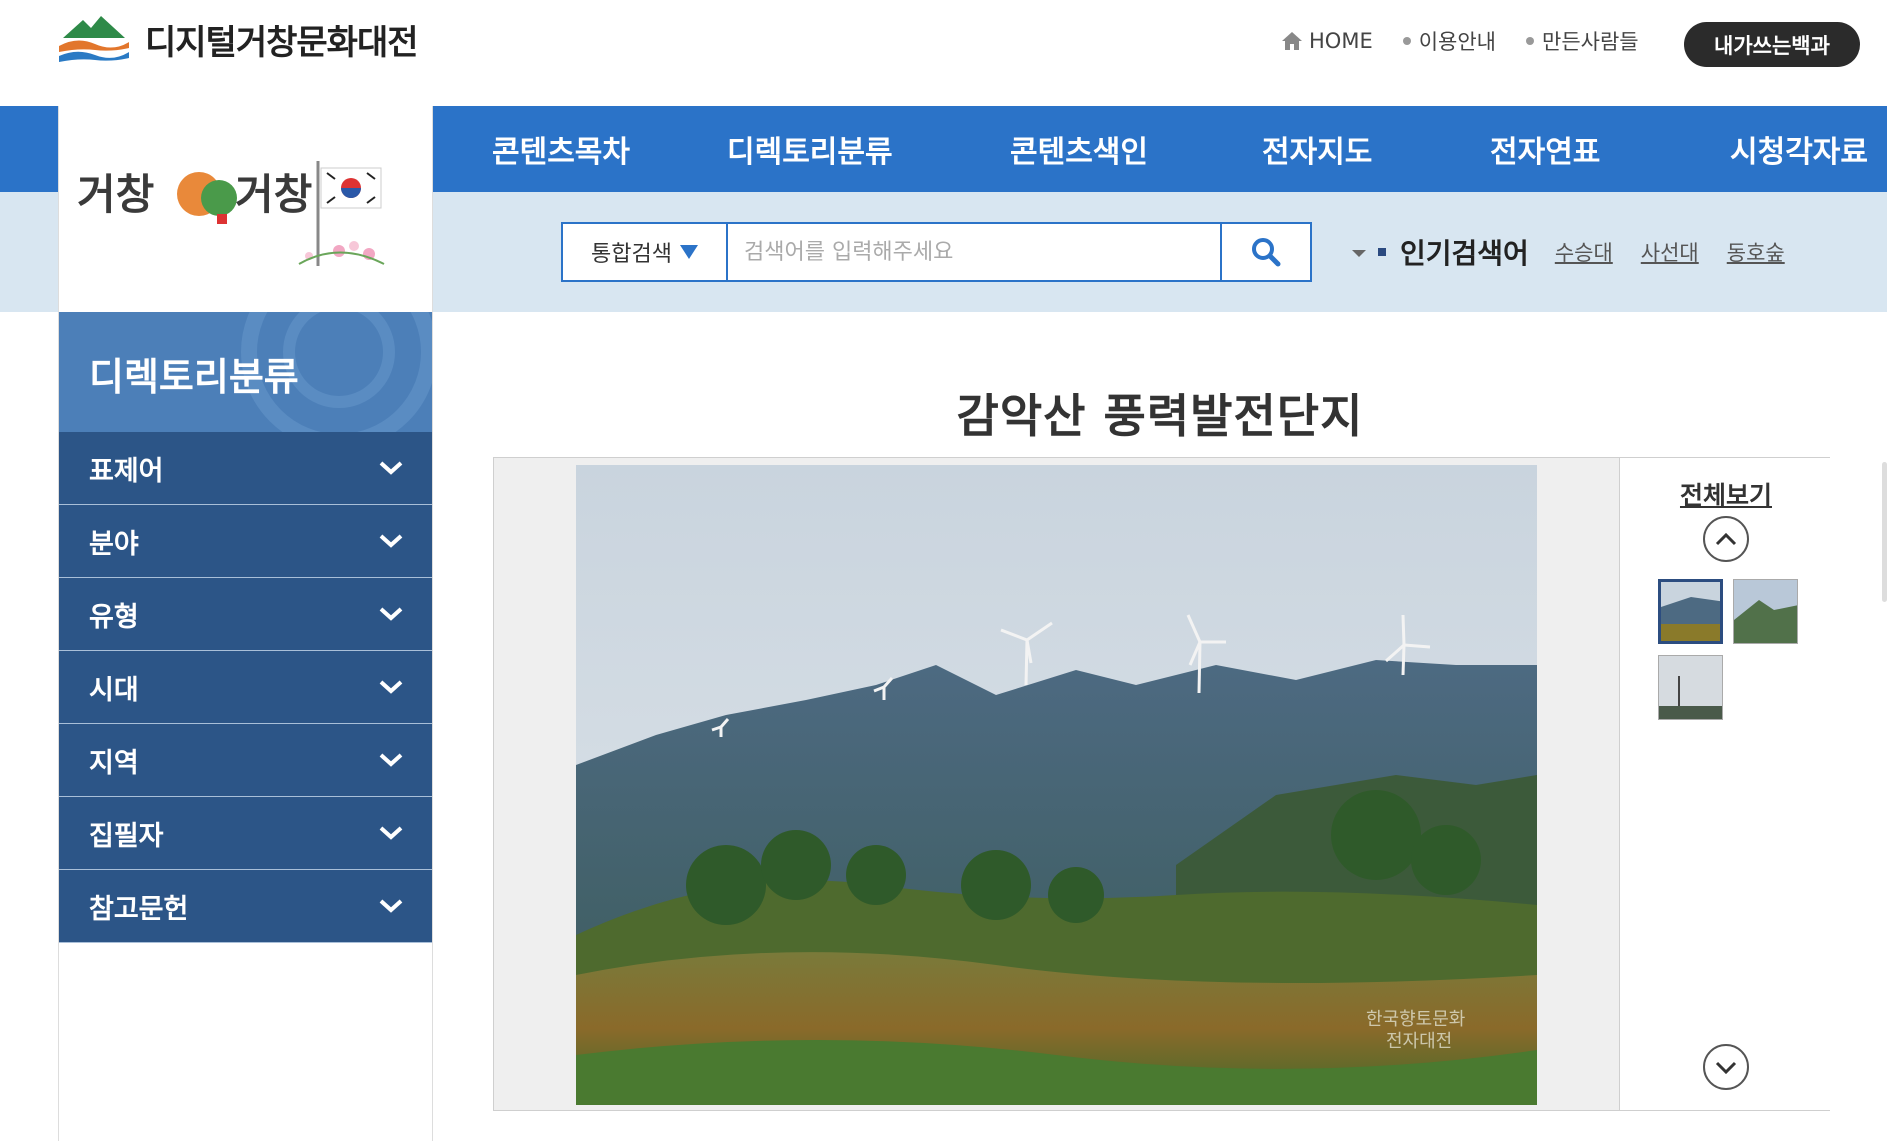  I want to click on popular-keywords: 인기검색어 수승대 사선대 동호숲, so click(1595, 252).